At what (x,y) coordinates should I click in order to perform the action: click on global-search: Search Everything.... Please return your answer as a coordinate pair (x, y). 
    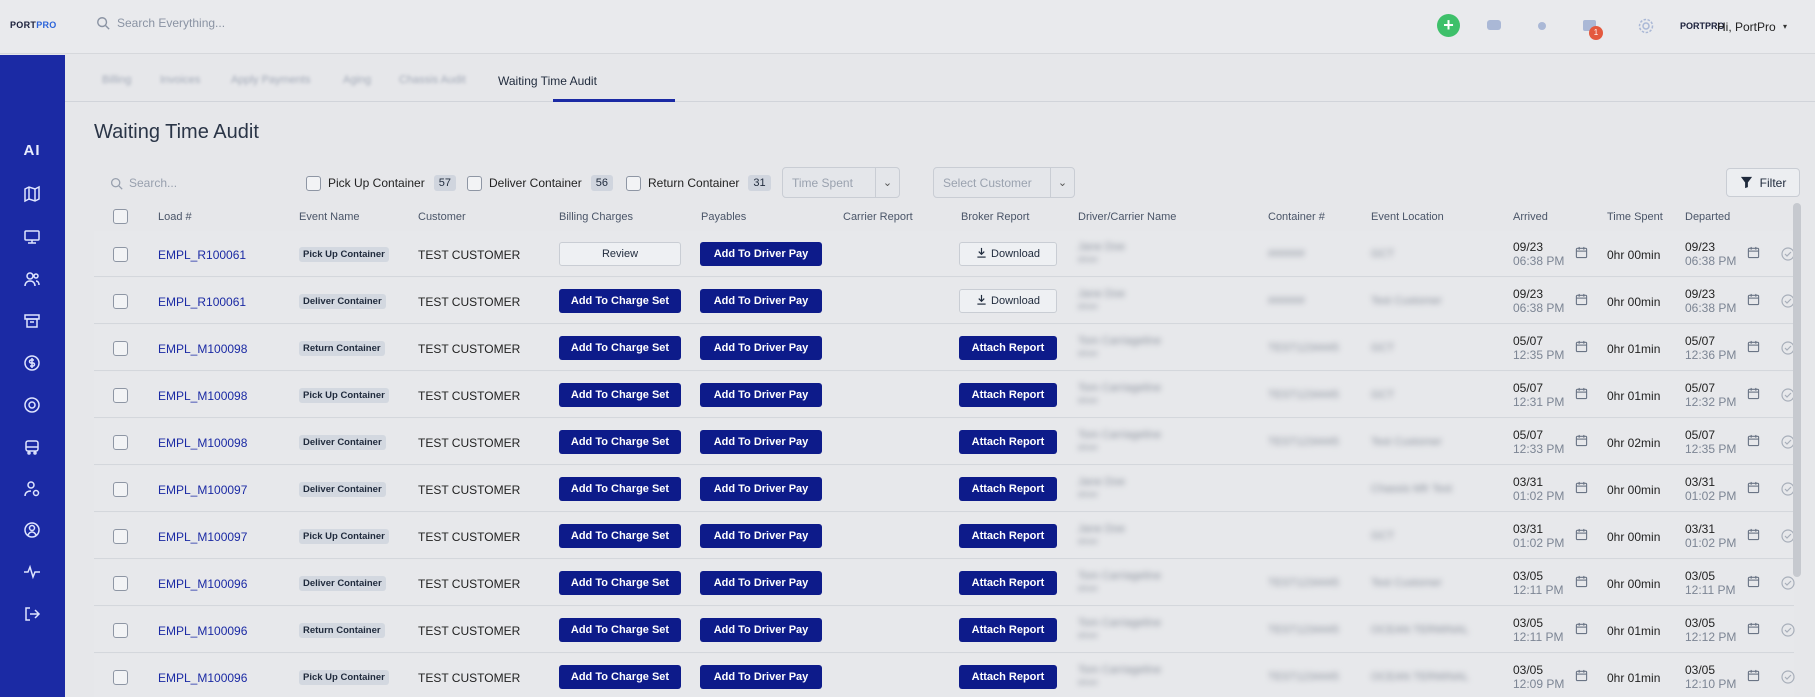
    Looking at the image, I should click on (160, 23).